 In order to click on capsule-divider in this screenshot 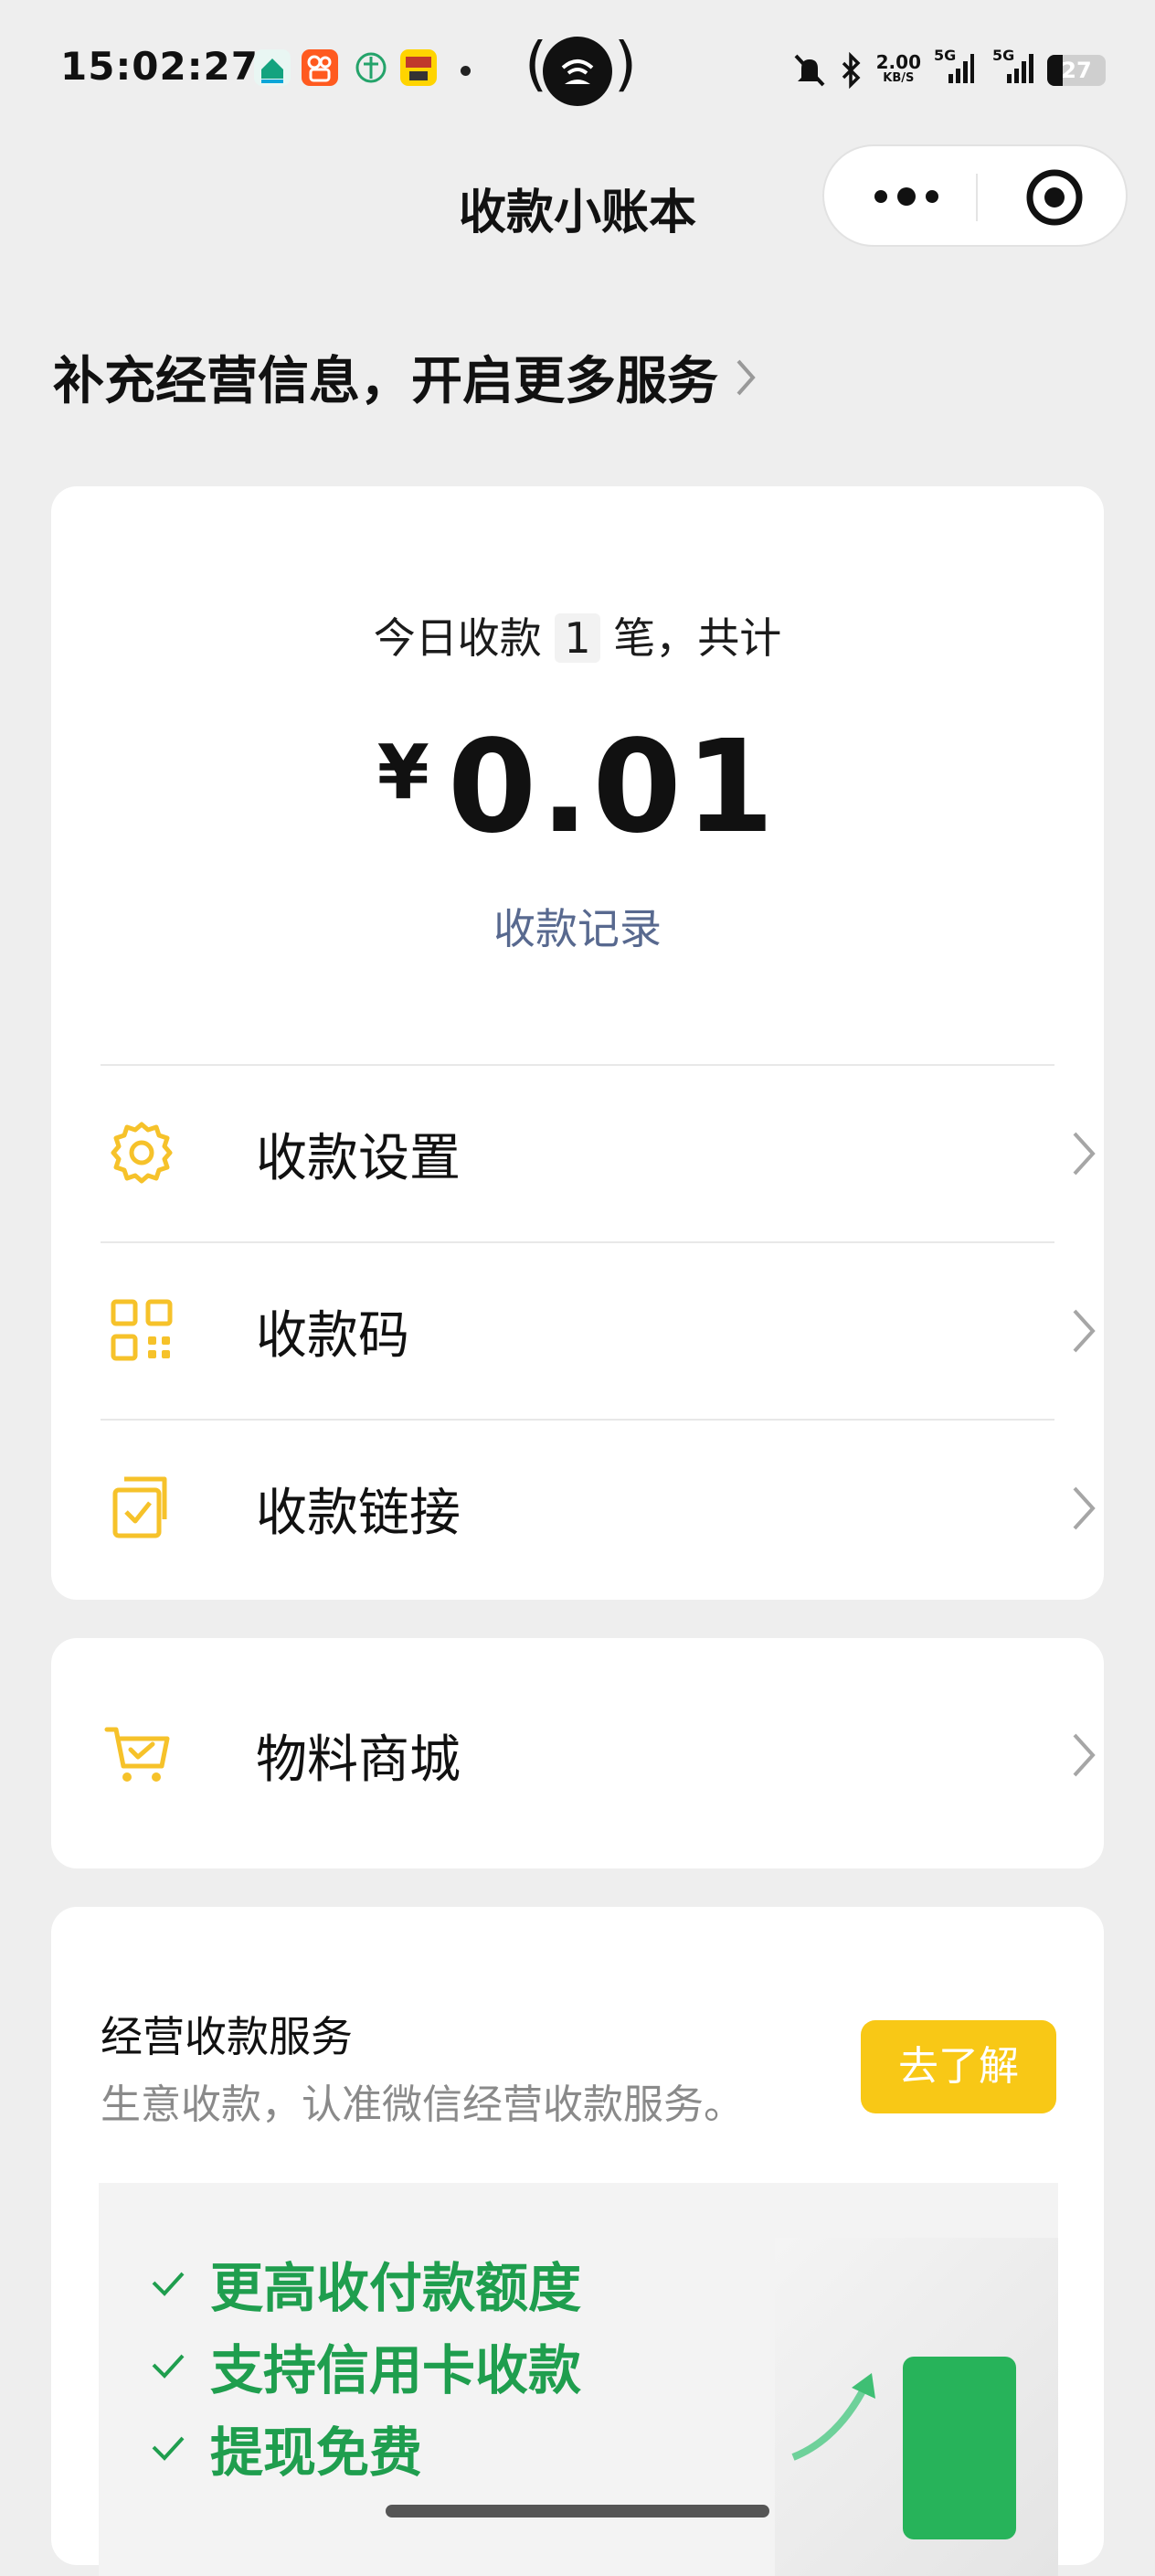, I will do `click(977, 197)`.